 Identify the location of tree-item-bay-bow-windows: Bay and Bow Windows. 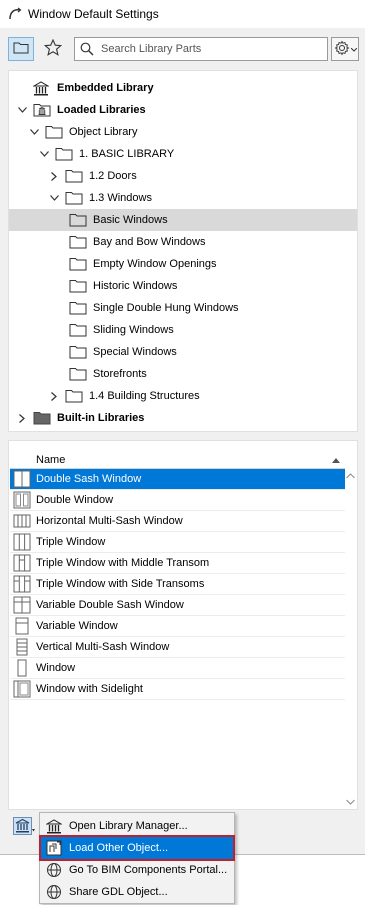
(183, 242).